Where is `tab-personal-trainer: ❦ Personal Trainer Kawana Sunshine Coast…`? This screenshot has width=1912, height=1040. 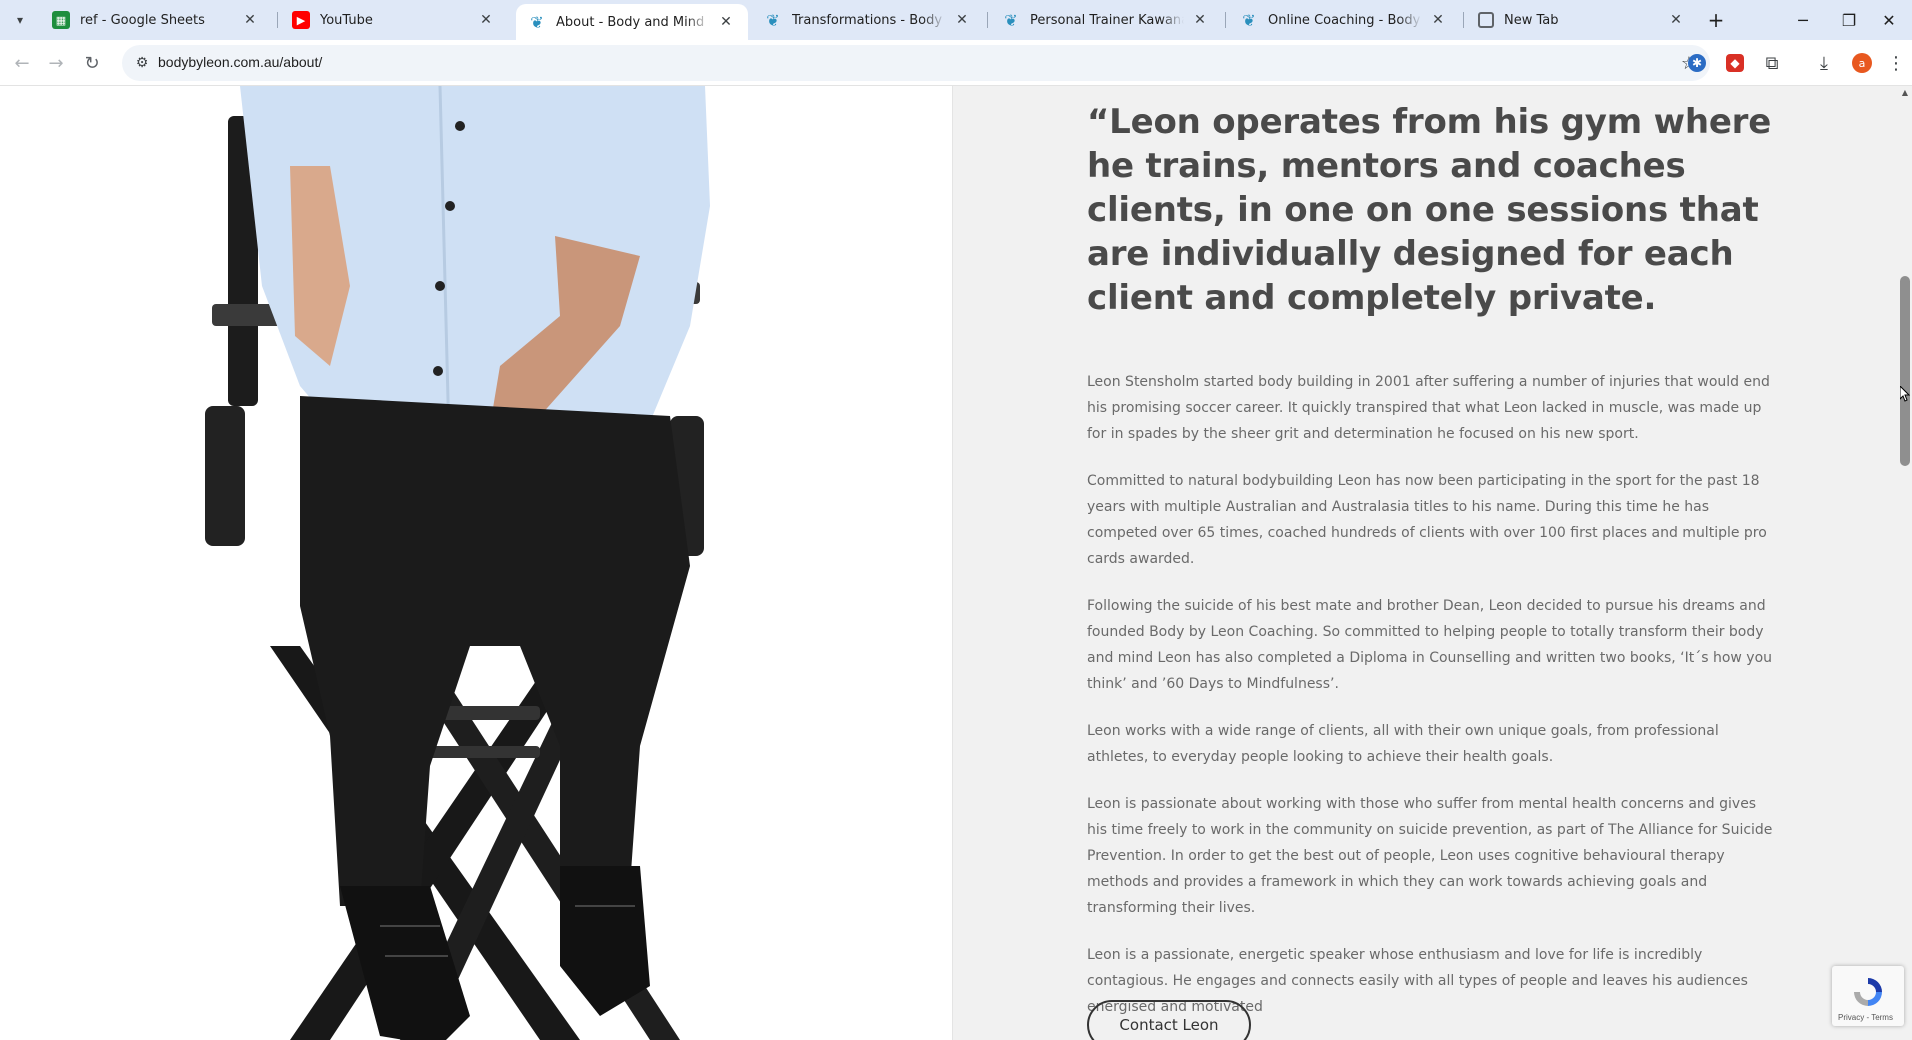
tab-personal-trainer: ❦ Personal Trainer Kawana Sunshine Coast… is located at coordinates (1106, 20).